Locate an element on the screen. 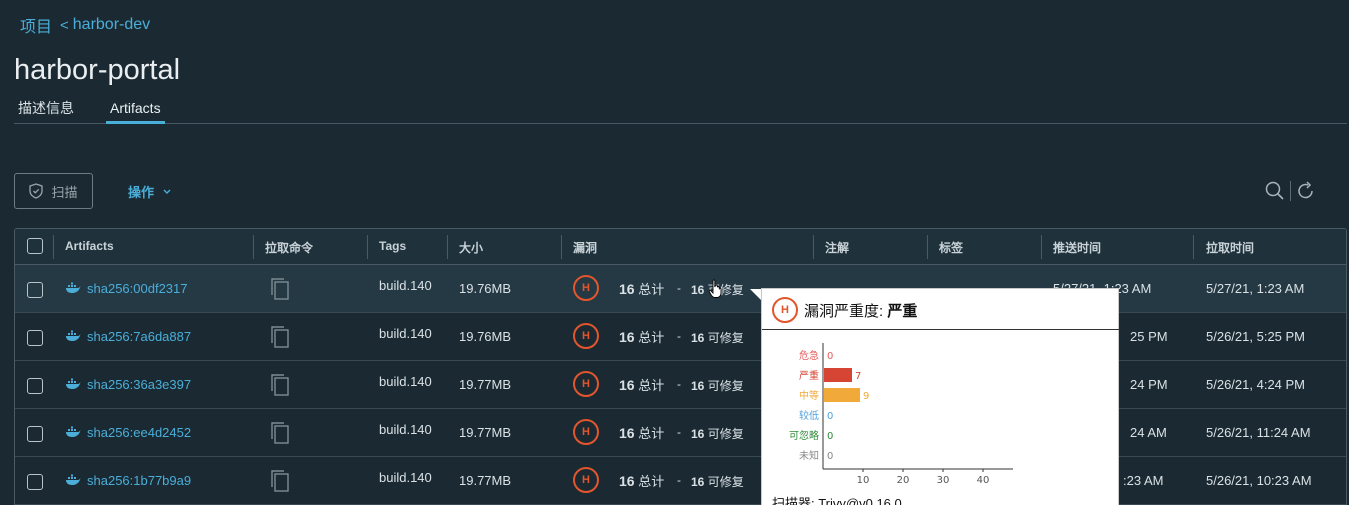 Image resolution: width=1349 pixels, height=505 pixels. x-tick-label: 20 is located at coordinates (903, 480).